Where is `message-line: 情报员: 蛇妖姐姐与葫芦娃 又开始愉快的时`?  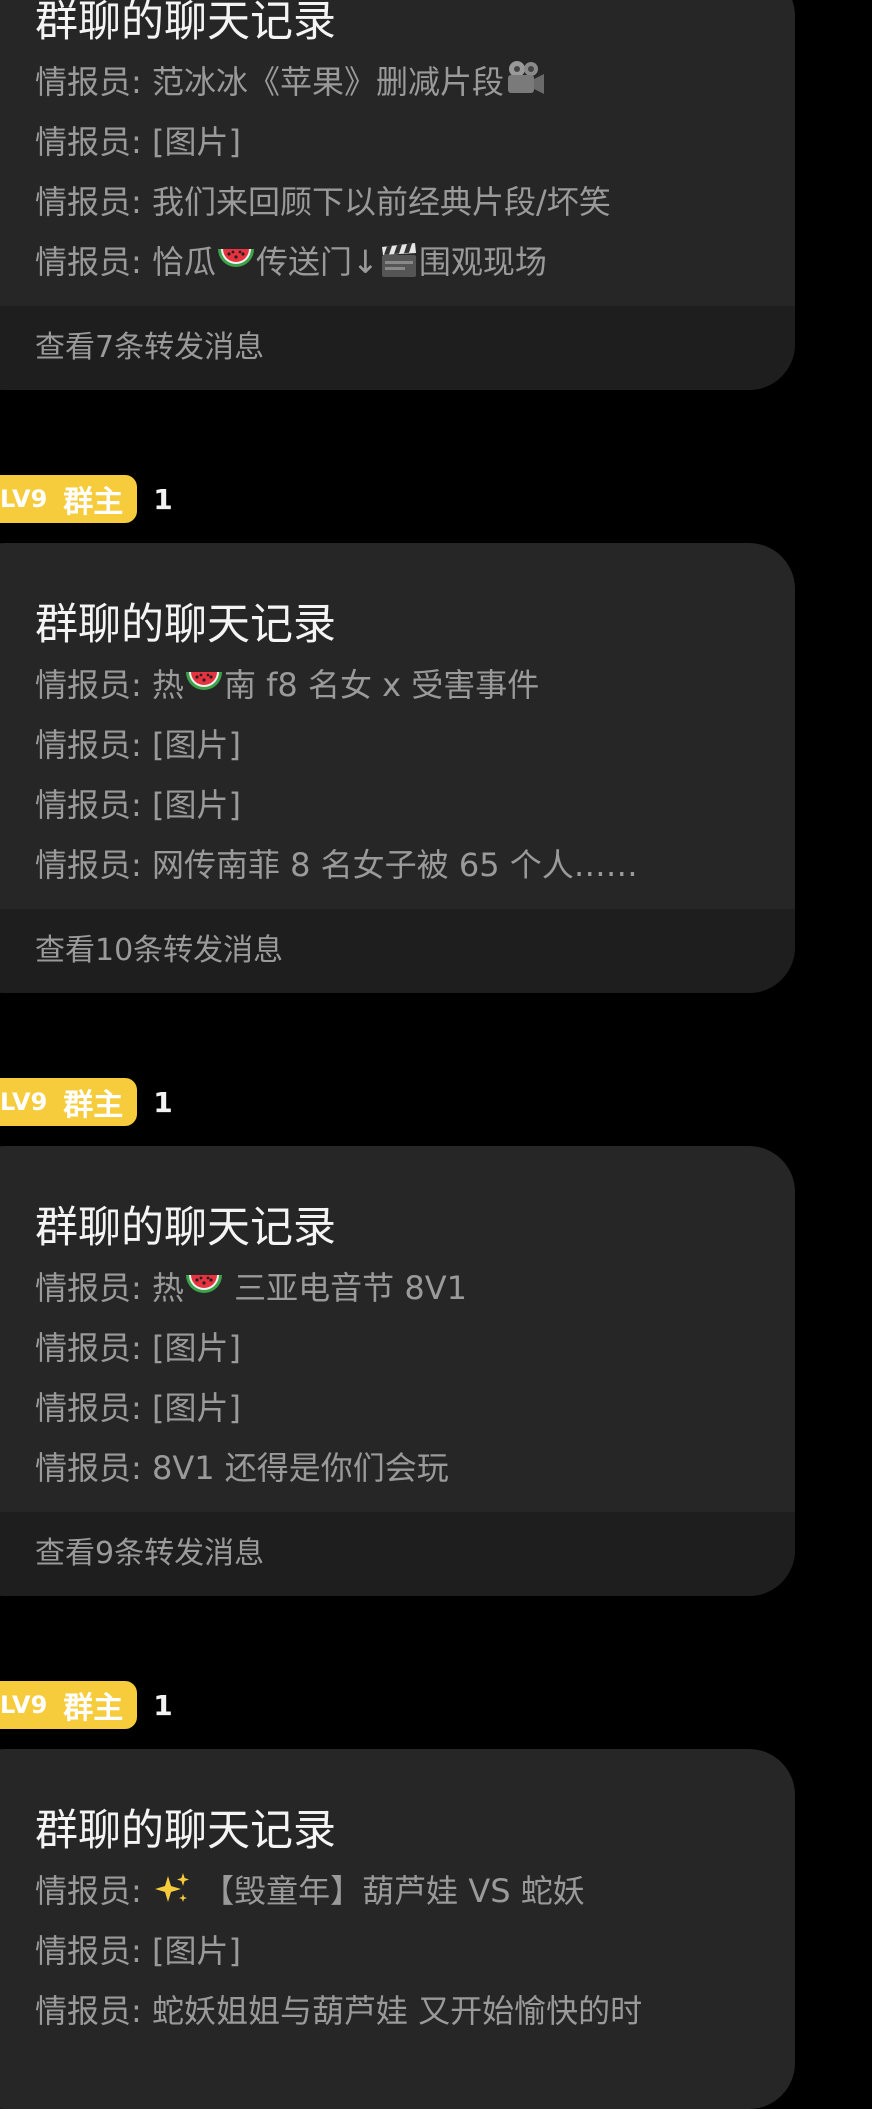 message-line: 情报员: 蛇妖姐姐与葫芦娃 又开始愉快的时 is located at coordinates (415, 2011).